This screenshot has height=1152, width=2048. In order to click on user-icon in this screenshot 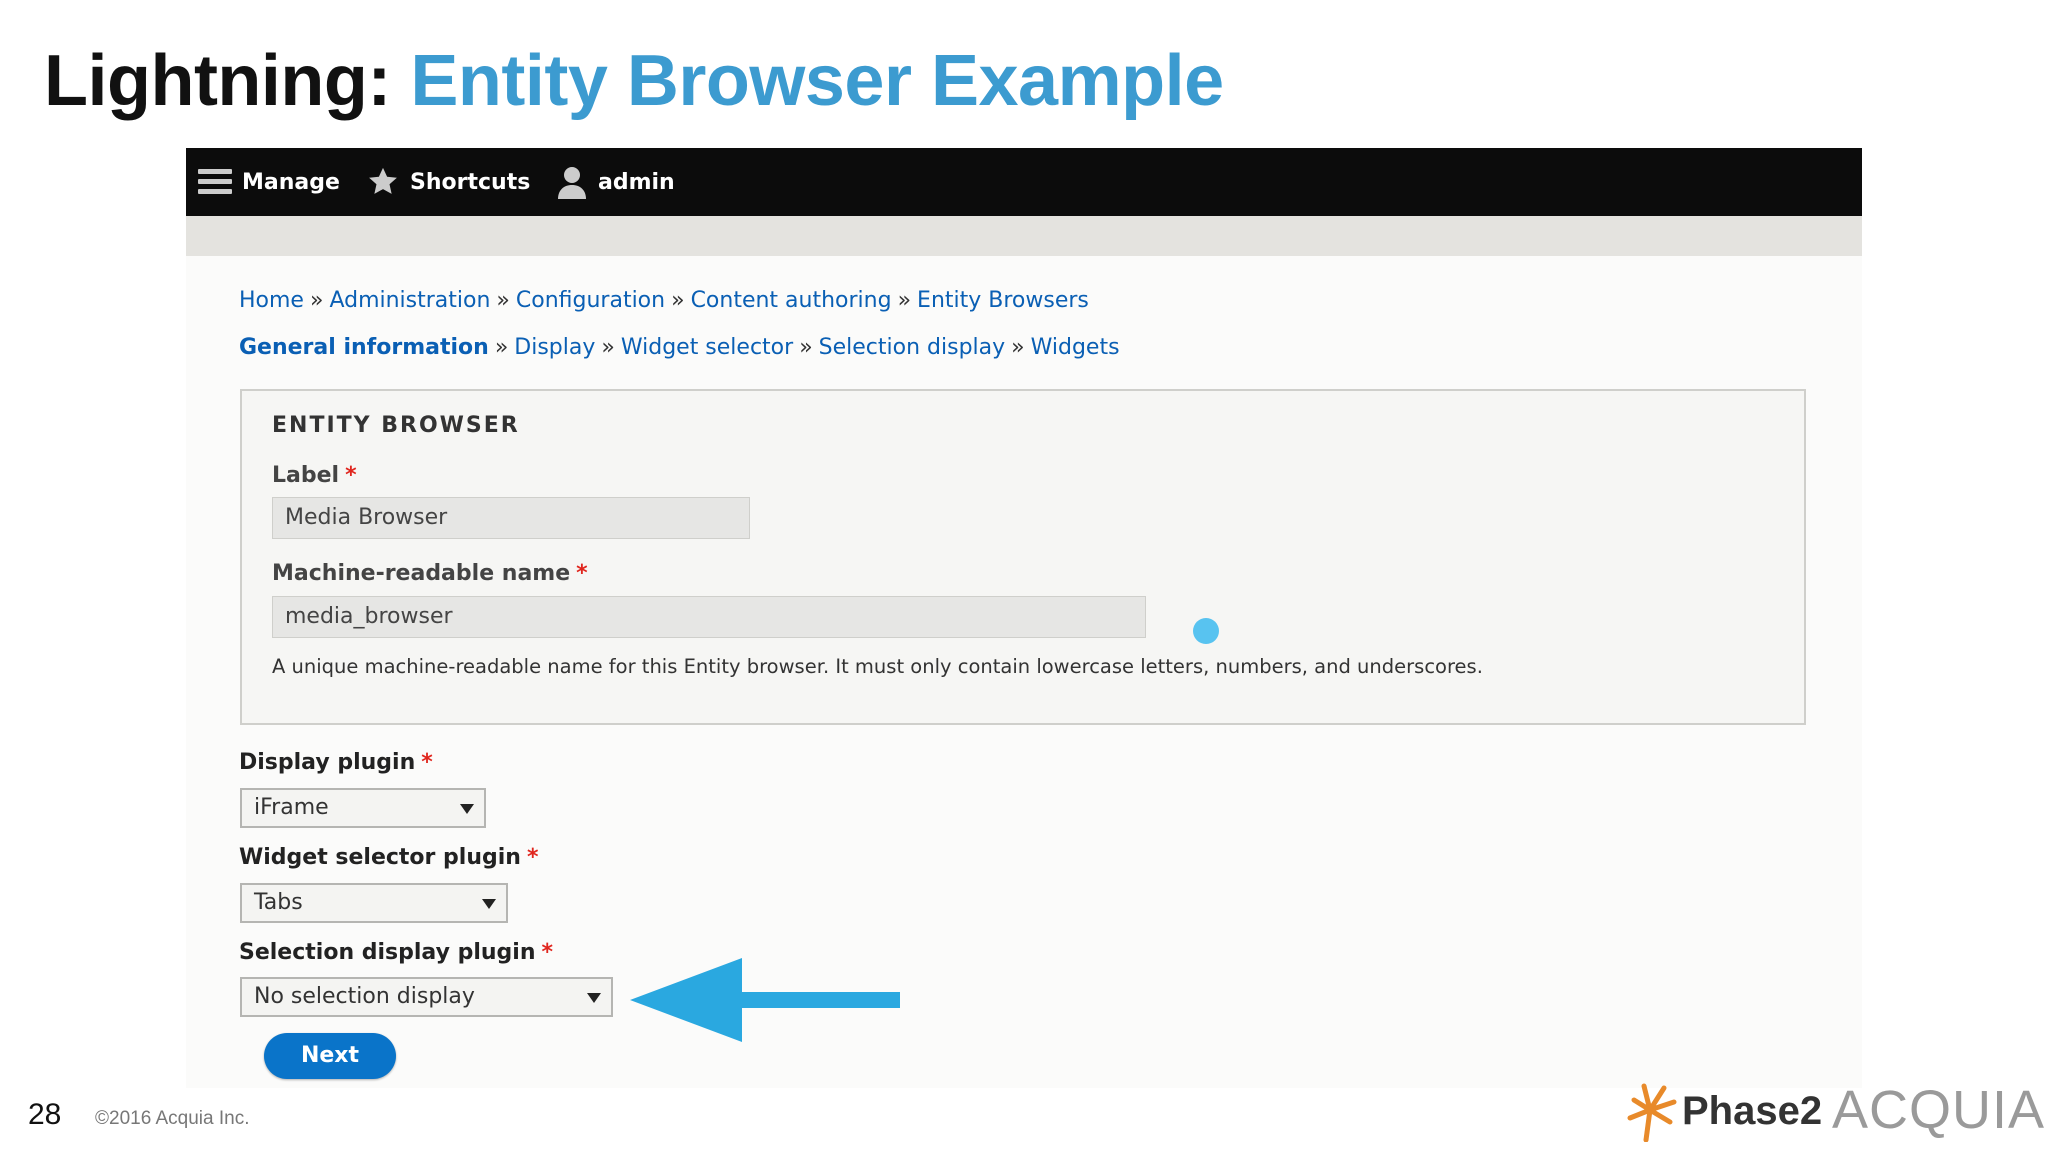, I will do `click(572, 182)`.